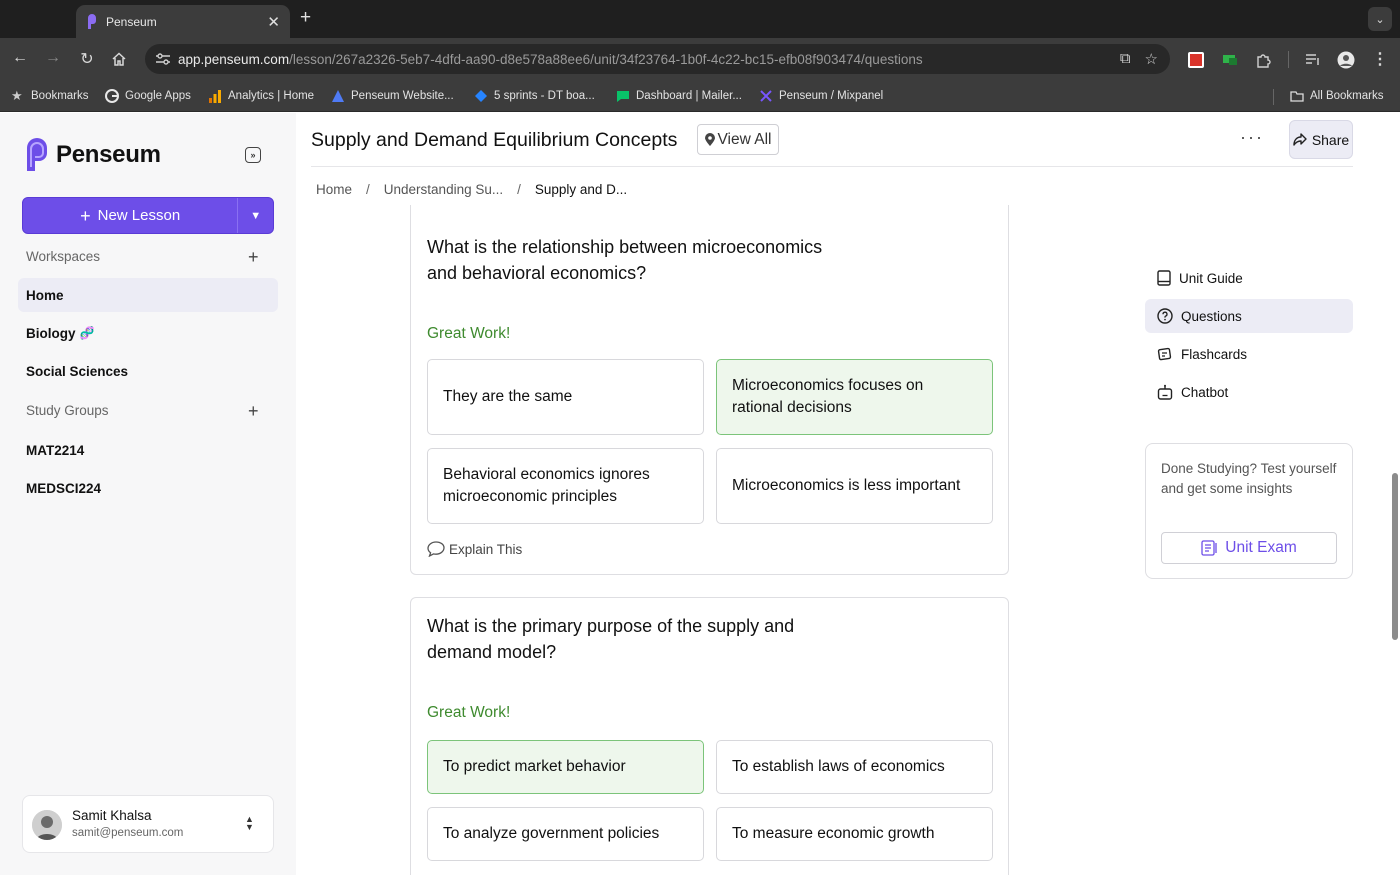 The height and width of the screenshot is (875, 1400). I want to click on breadcrumb-home: Home, so click(334, 189).